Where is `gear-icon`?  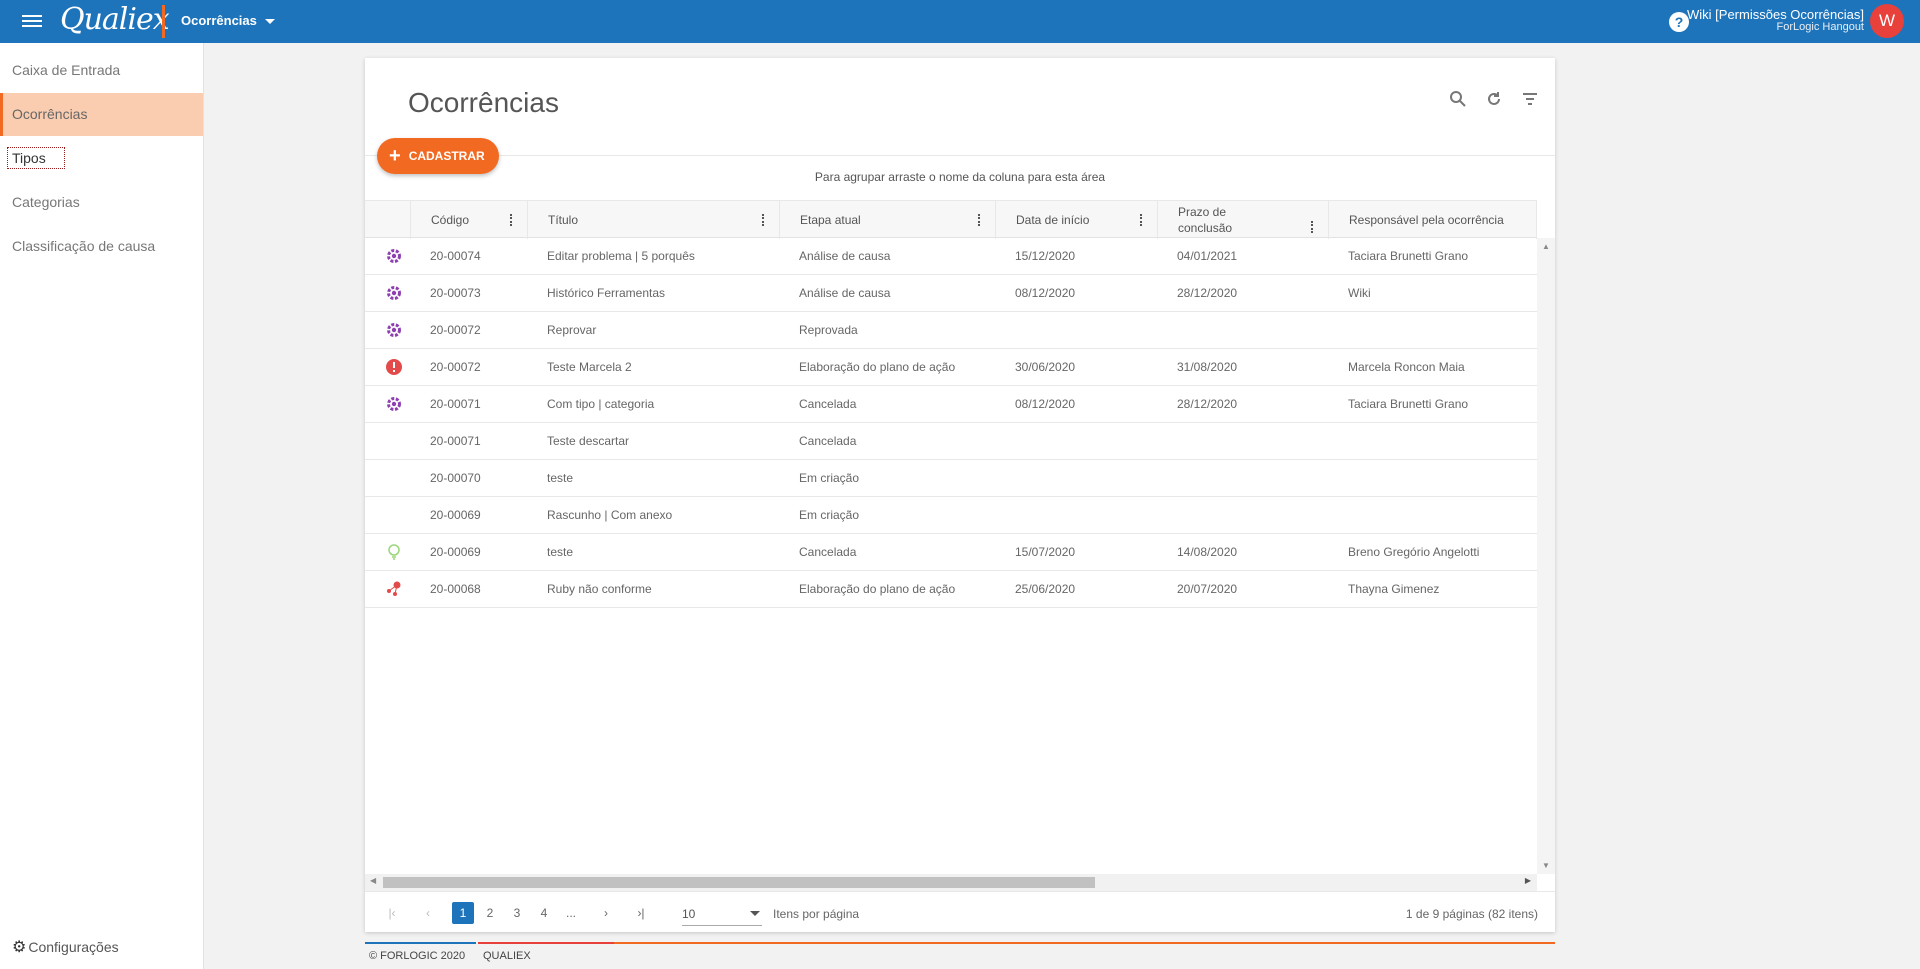
gear-icon is located at coordinates (394, 293).